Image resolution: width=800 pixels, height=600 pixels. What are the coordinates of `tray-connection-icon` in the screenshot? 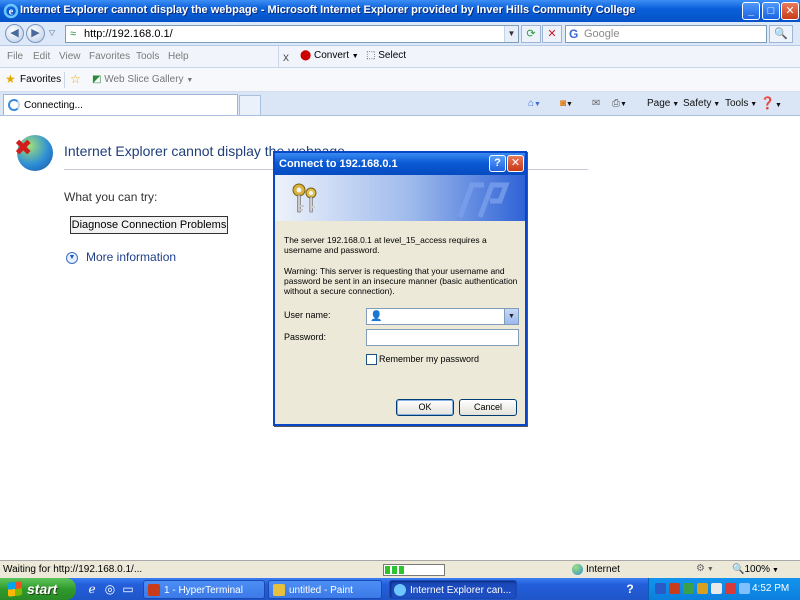 It's located at (744, 588).